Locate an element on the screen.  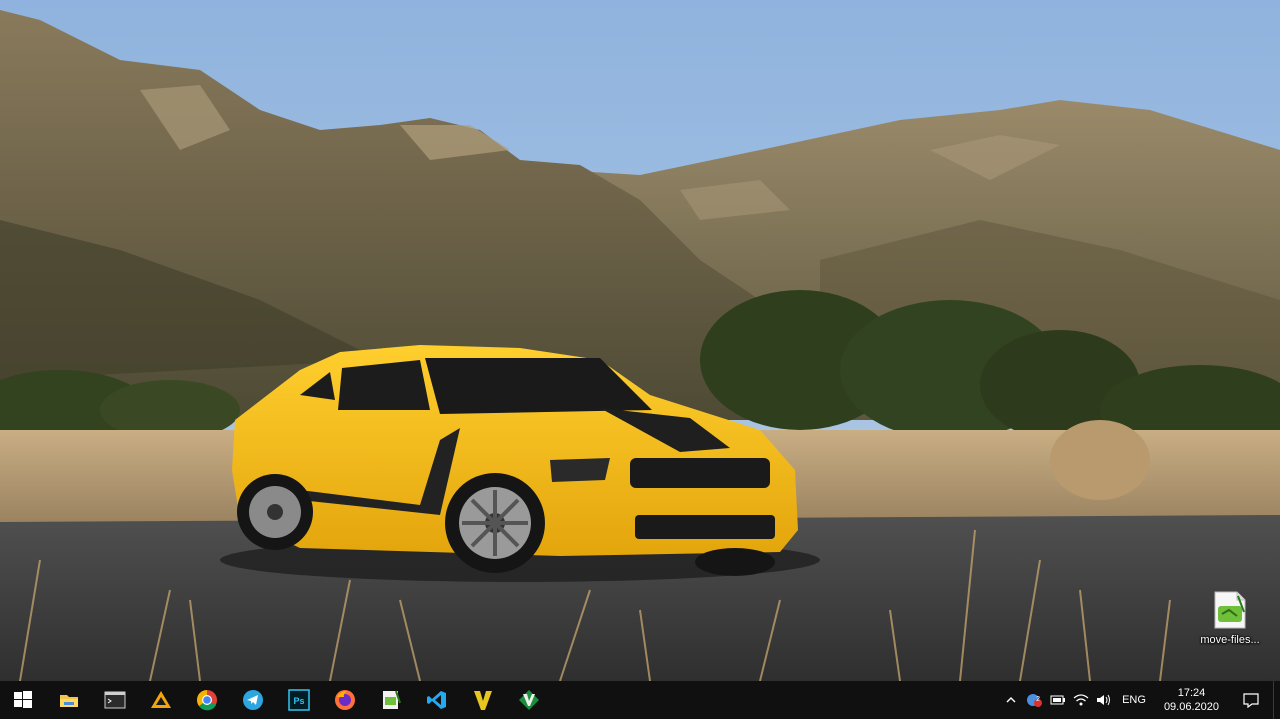
taskbar-chrome is located at coordinates (207, 700).